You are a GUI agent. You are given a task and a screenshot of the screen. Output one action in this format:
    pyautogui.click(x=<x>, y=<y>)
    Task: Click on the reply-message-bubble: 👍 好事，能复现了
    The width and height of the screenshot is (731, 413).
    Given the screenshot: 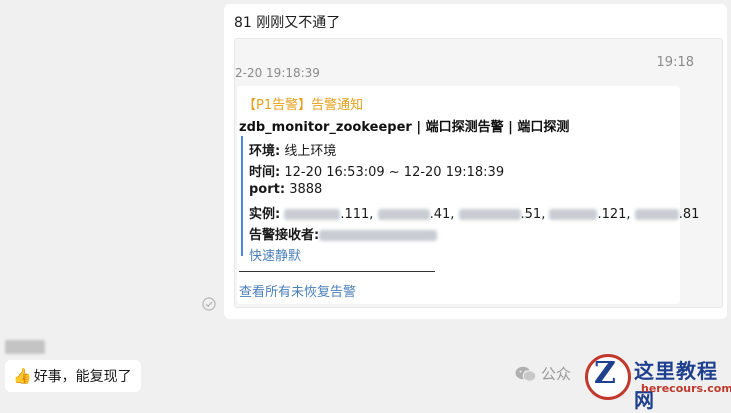 What is the action you would take?
    pyautogui.click(x=73, y=376)
    